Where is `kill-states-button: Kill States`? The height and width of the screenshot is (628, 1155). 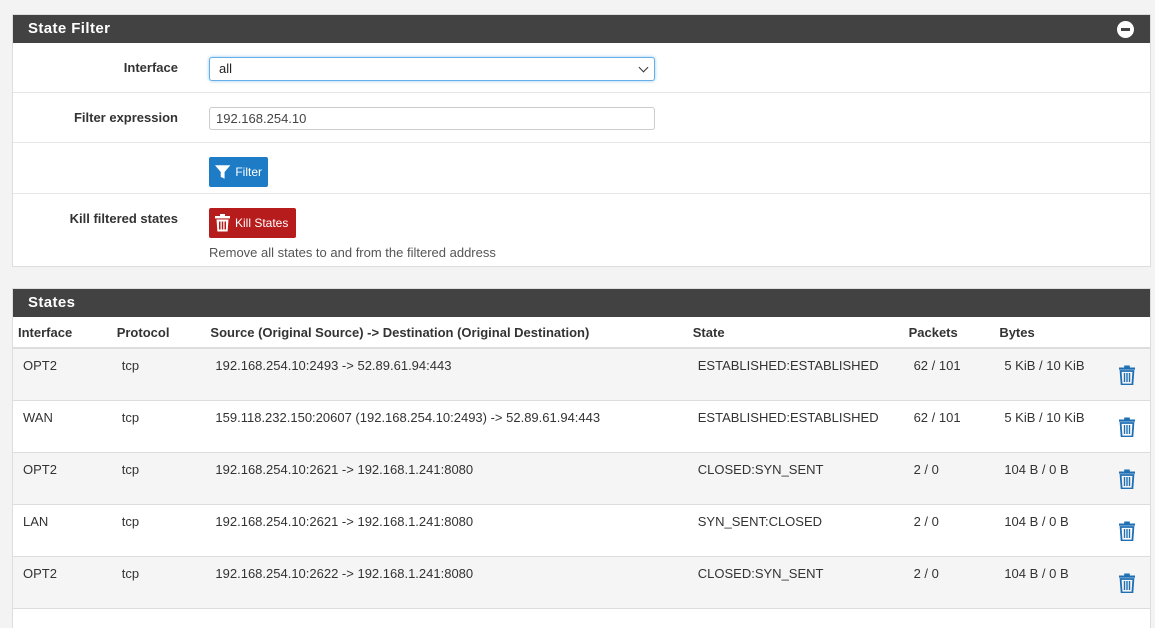 kill-states-button: Kill States is located at coordinates (252, 223).